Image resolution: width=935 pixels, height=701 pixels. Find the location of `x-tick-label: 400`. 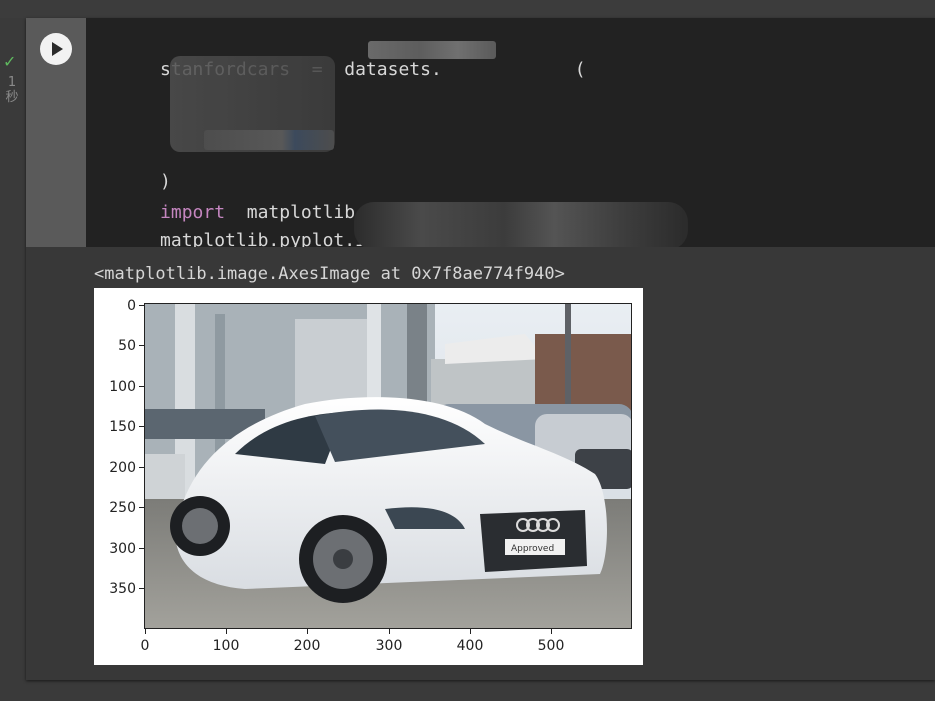

x-tick-label: 400 is located at coordinates (470, 646).